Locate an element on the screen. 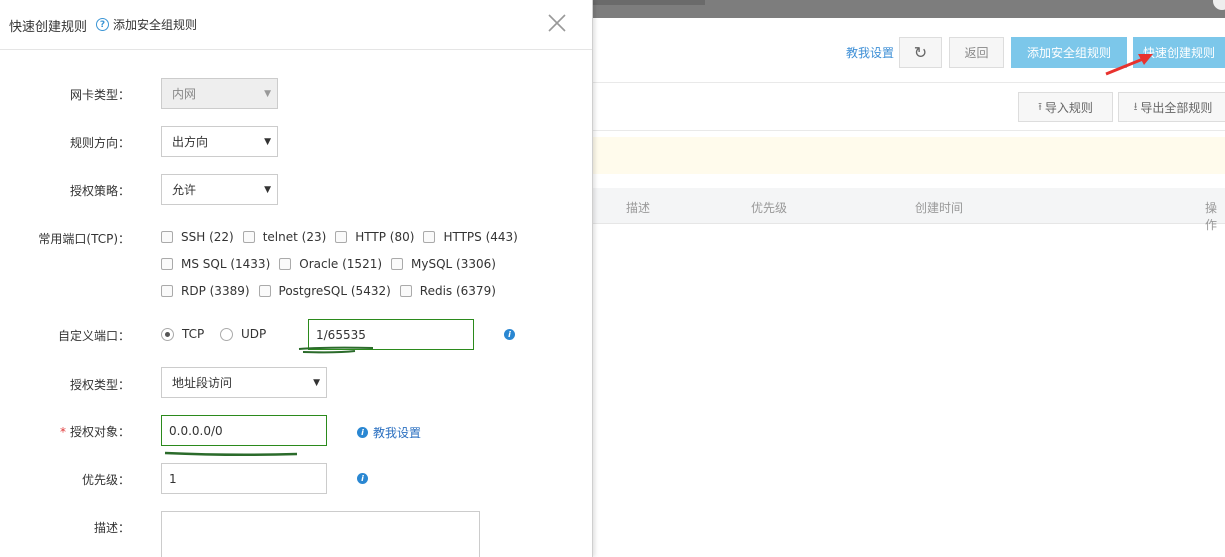  port-checkbox-ssh: SSH (22) is located at coordinates (197, 237).